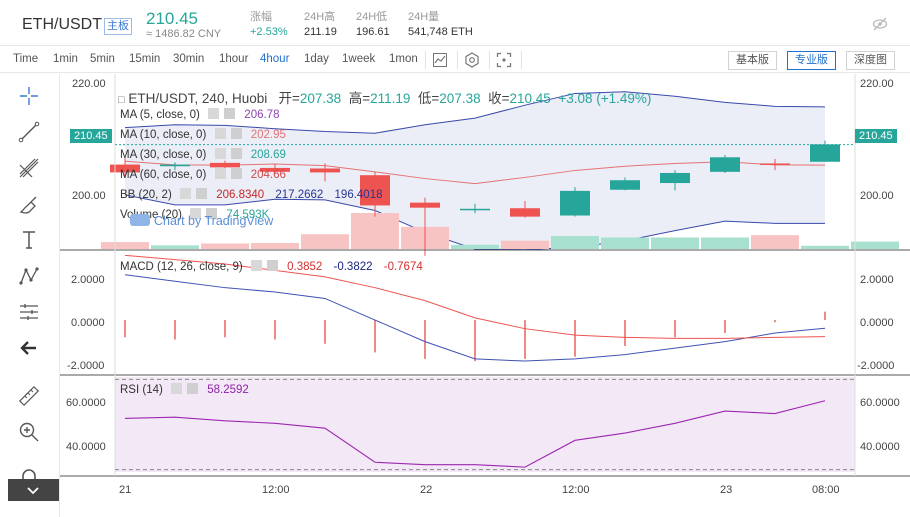  I want to click on rsi-tick-label: 60.0000, so click(880, 403).